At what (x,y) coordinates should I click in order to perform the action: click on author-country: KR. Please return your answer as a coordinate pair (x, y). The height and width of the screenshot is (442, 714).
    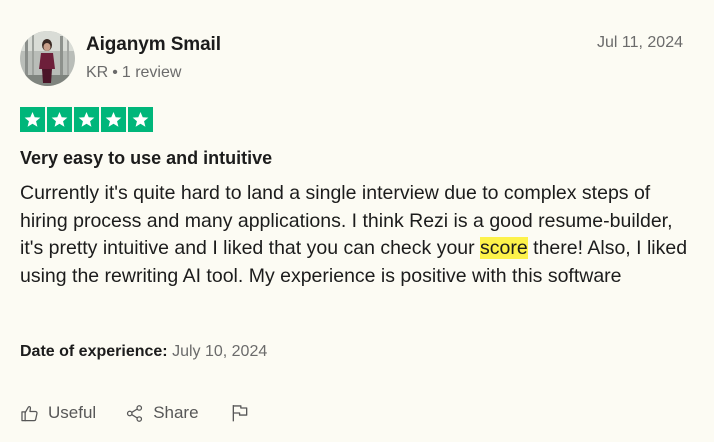
    Looking at the image, I should click on (97, 72).